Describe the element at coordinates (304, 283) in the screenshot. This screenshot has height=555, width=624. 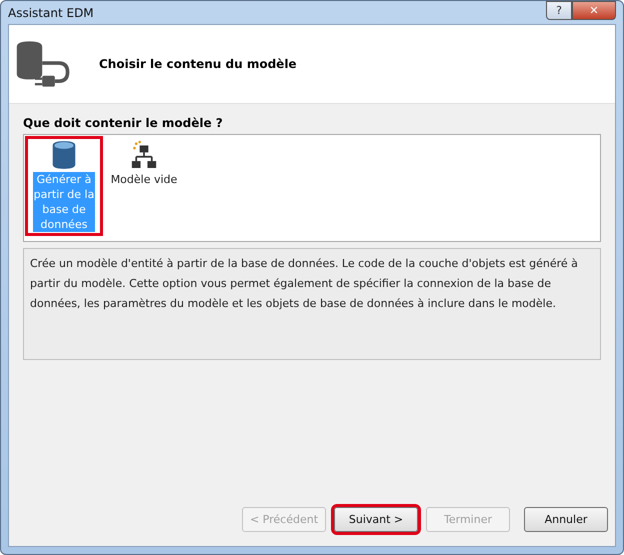
I see `description-text: Crée un modèle d'entité à partir de la base de données. Le code de la couche d'objets est généré à partir du modèle. Cette option vous permet également de spécifier la connexion de la base de données, les paramètres du modèle et les objets de base de données à inclure dans le modèle.` at that location.